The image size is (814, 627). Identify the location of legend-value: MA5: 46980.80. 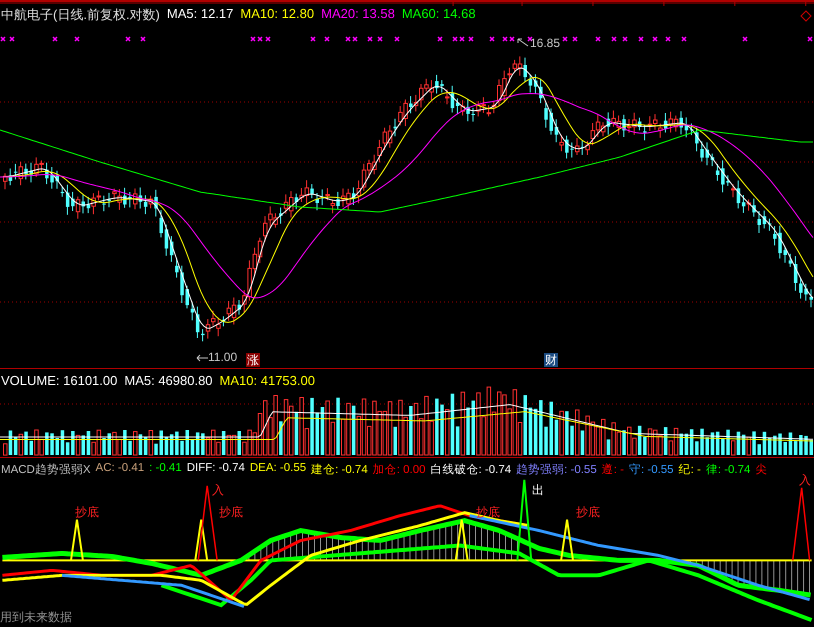
(168, 380).